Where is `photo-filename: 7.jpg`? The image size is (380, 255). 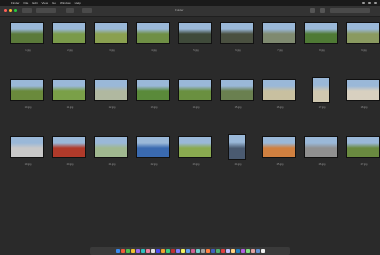 photo-filename: 7.jpg is located at coordinates (280, 50).